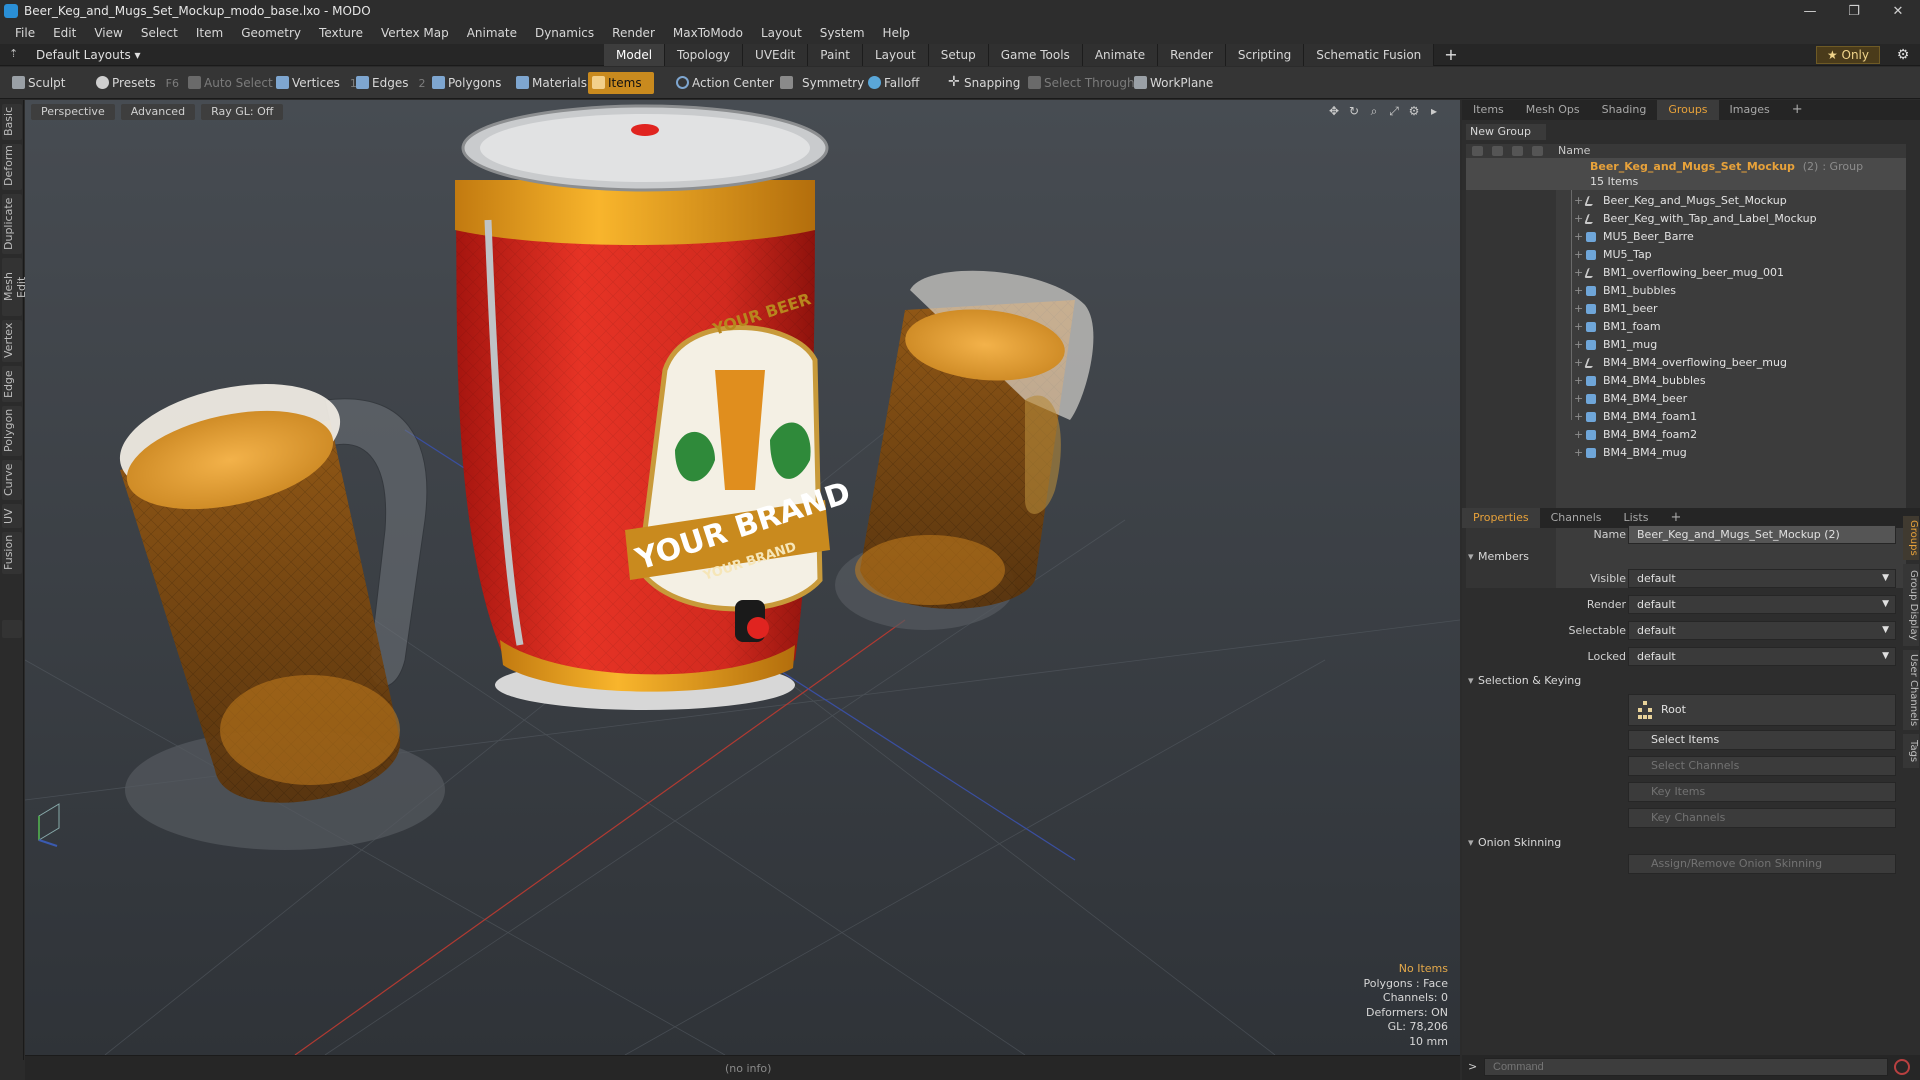  Describe the element at coordinates (415, 33) in the screenshot. I see `menu-vertex-map: Vertex Map` at that location.